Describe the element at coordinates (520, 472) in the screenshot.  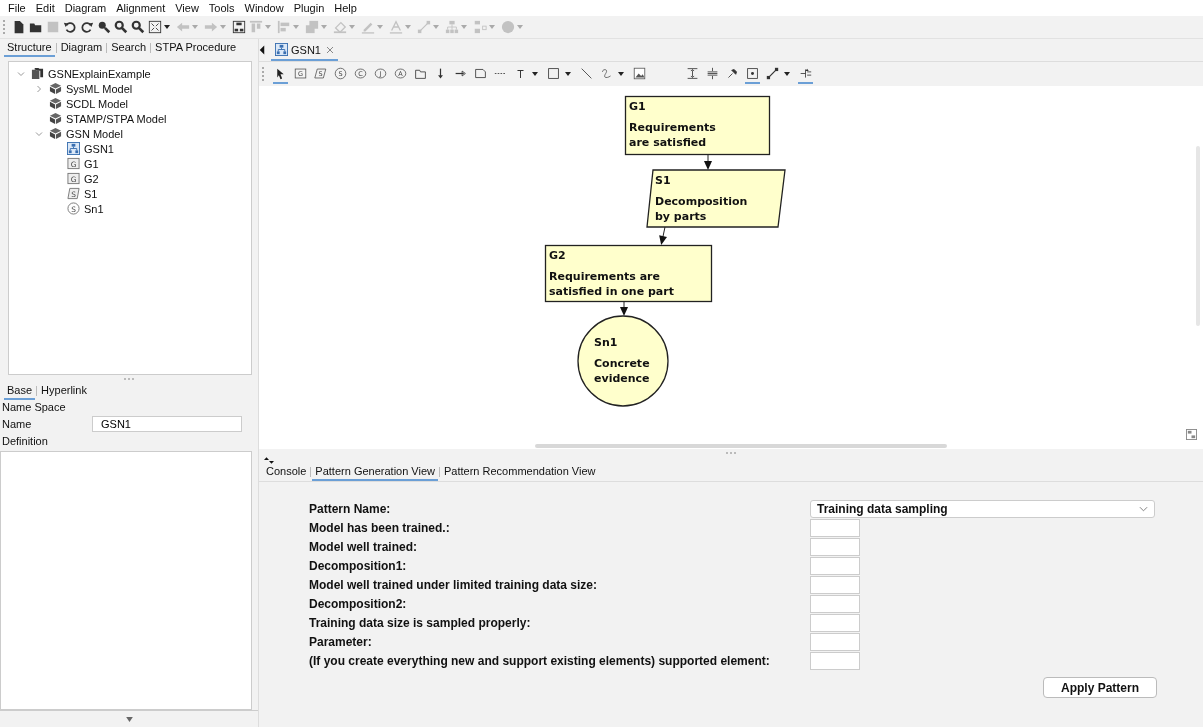
I see `view-tab: Pattern Recommendation View` at that location.